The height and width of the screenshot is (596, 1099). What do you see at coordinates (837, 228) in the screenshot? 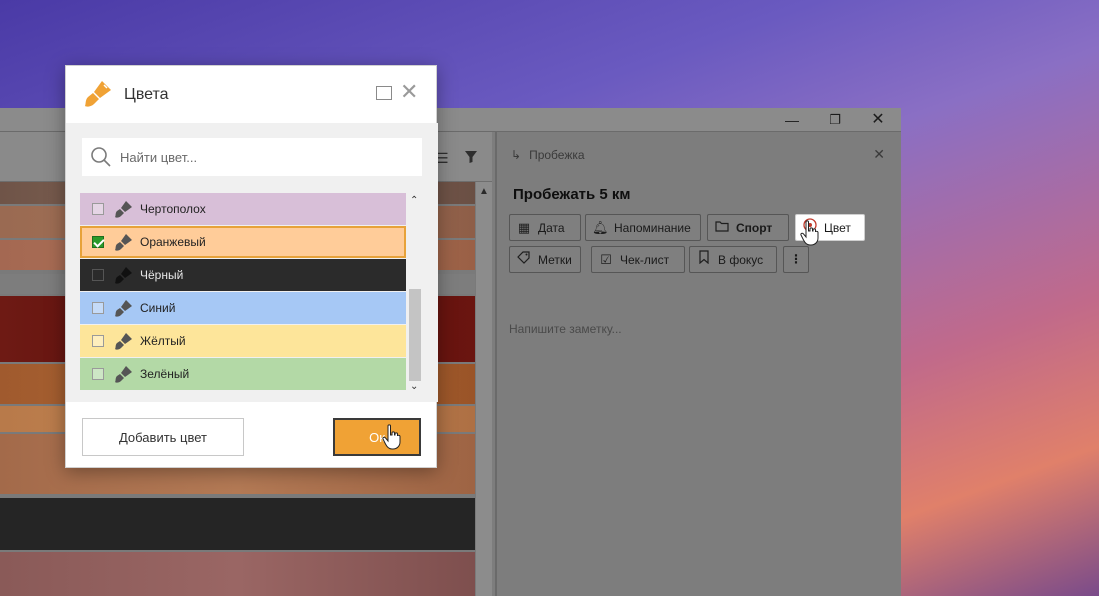
I see `color-chip-label: Цвет` at bounding box center [837, 228].